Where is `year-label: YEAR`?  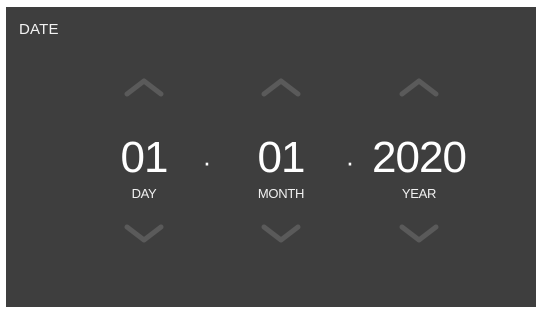 year-label: YEAR is located at coordinates (419, 193).